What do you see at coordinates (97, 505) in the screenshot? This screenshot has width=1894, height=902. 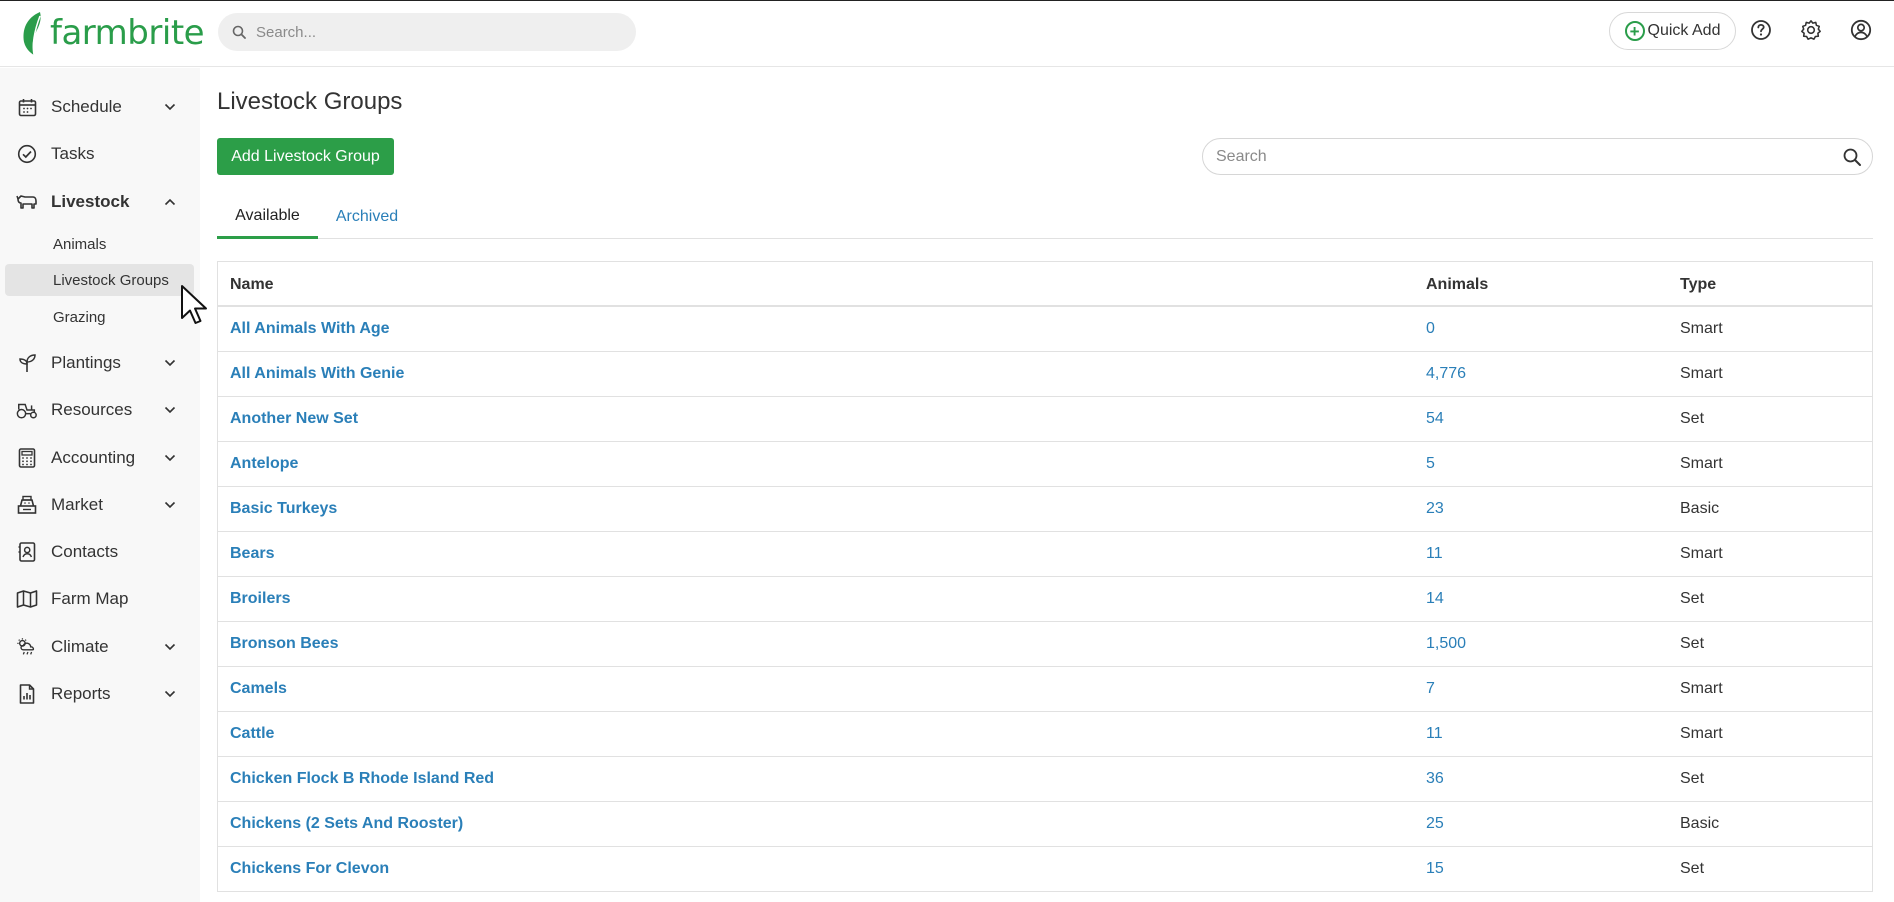 I see `sidebar-item-market: Market` at bounding box center [97, 505].